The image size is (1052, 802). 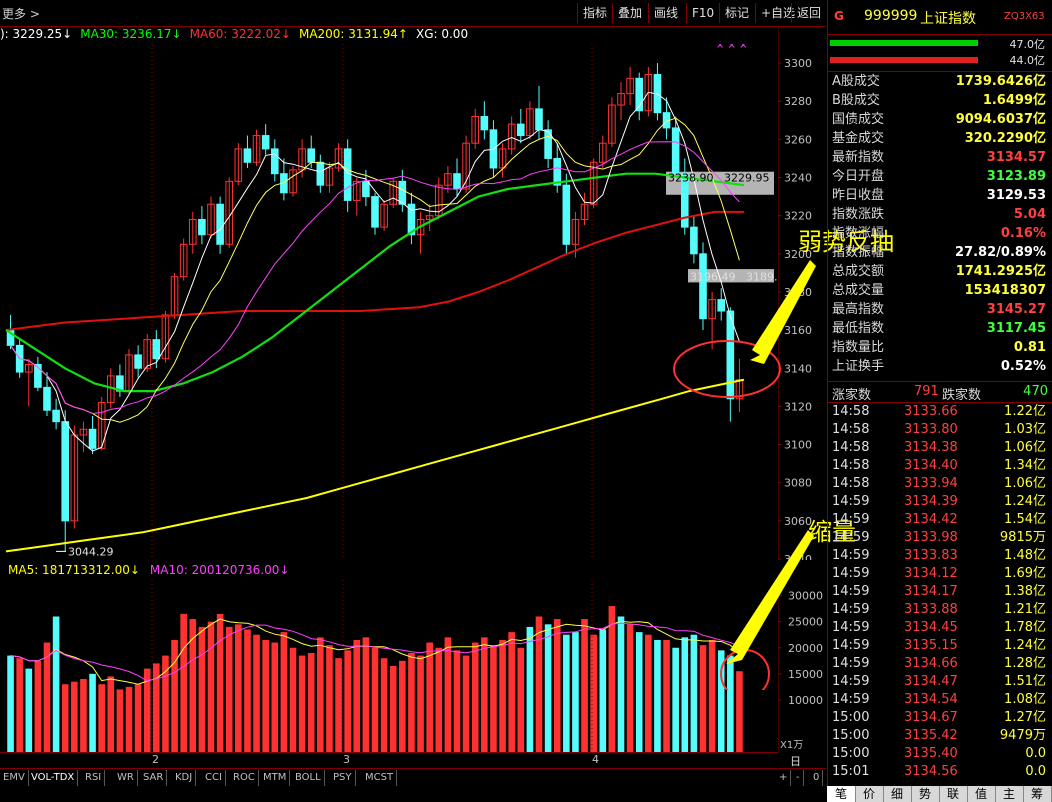 What do you see at coordinates (851, 735) in the screenshot?
I see `tick-time: 15:00` at bounding box center [851, 735].